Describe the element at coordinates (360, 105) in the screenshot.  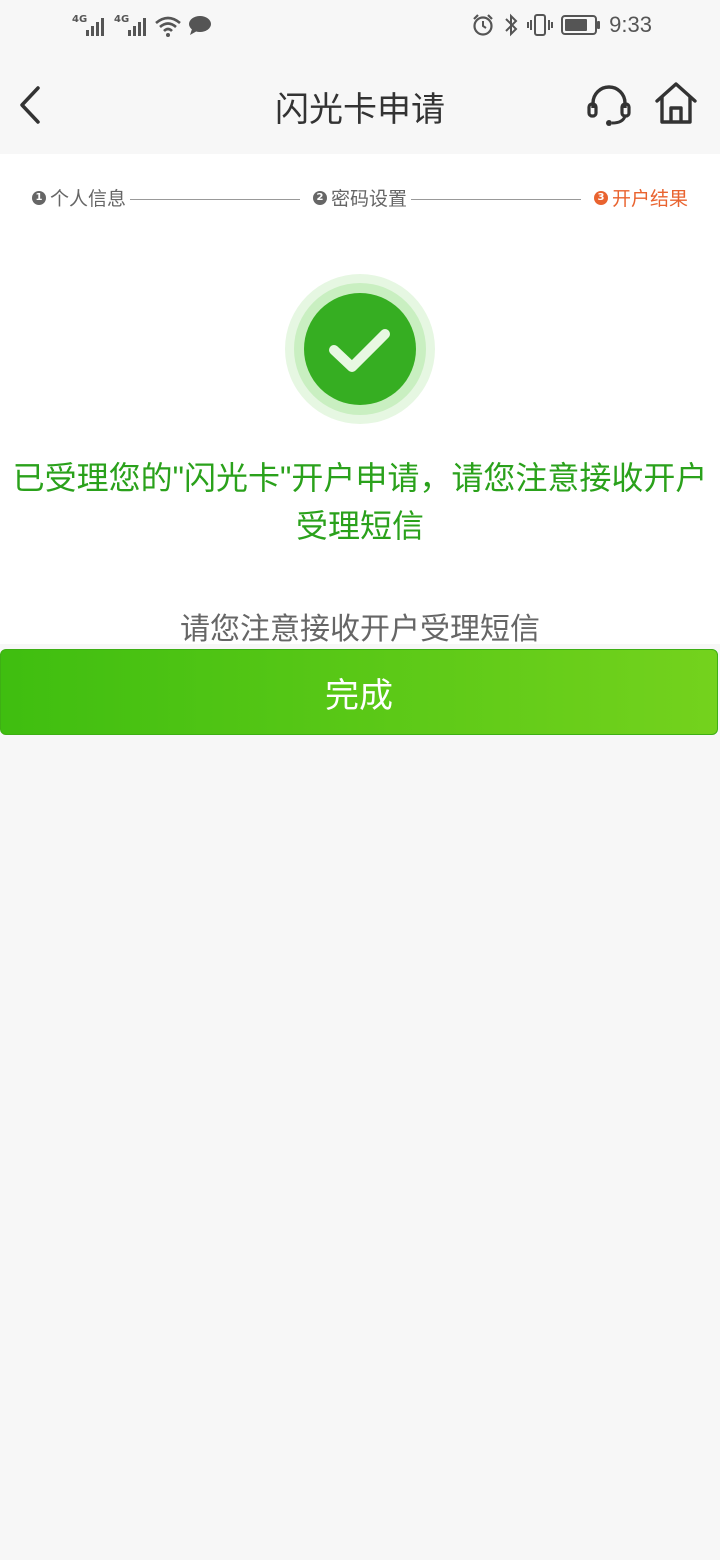
I see `nav-bar: 闪光卡申请` at that location.